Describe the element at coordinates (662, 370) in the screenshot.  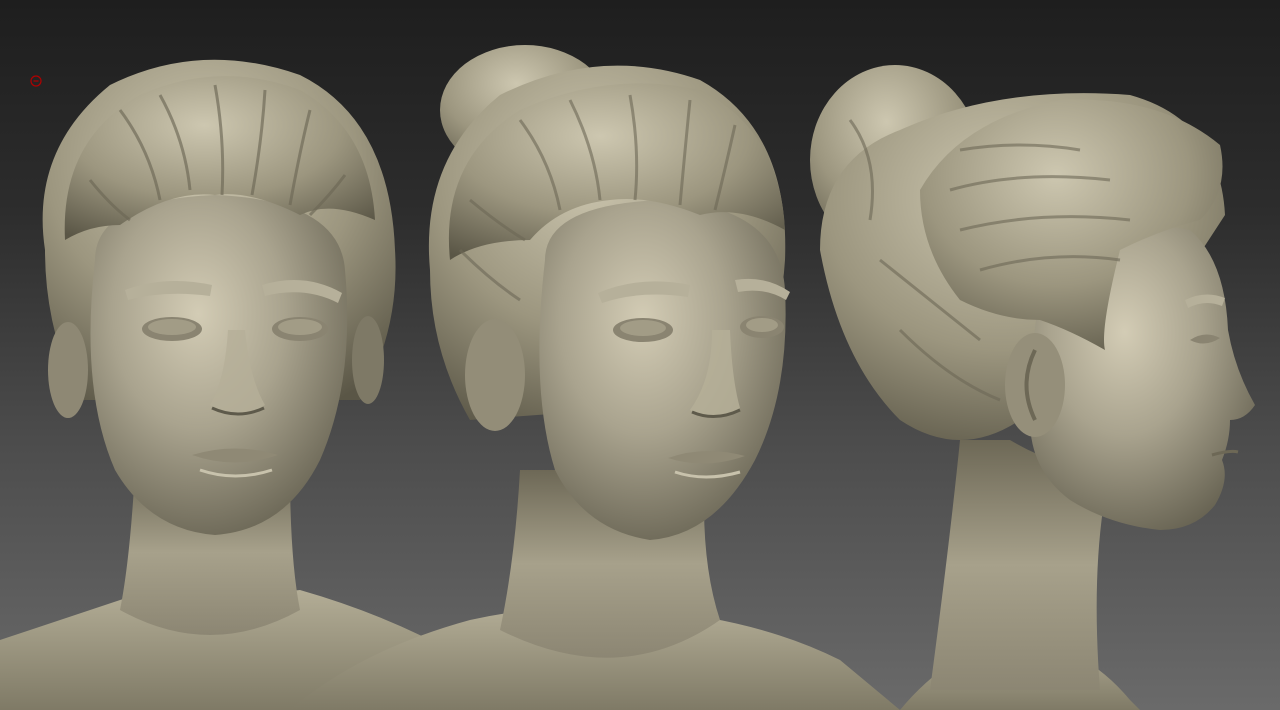
I see `tq-face` at that location.